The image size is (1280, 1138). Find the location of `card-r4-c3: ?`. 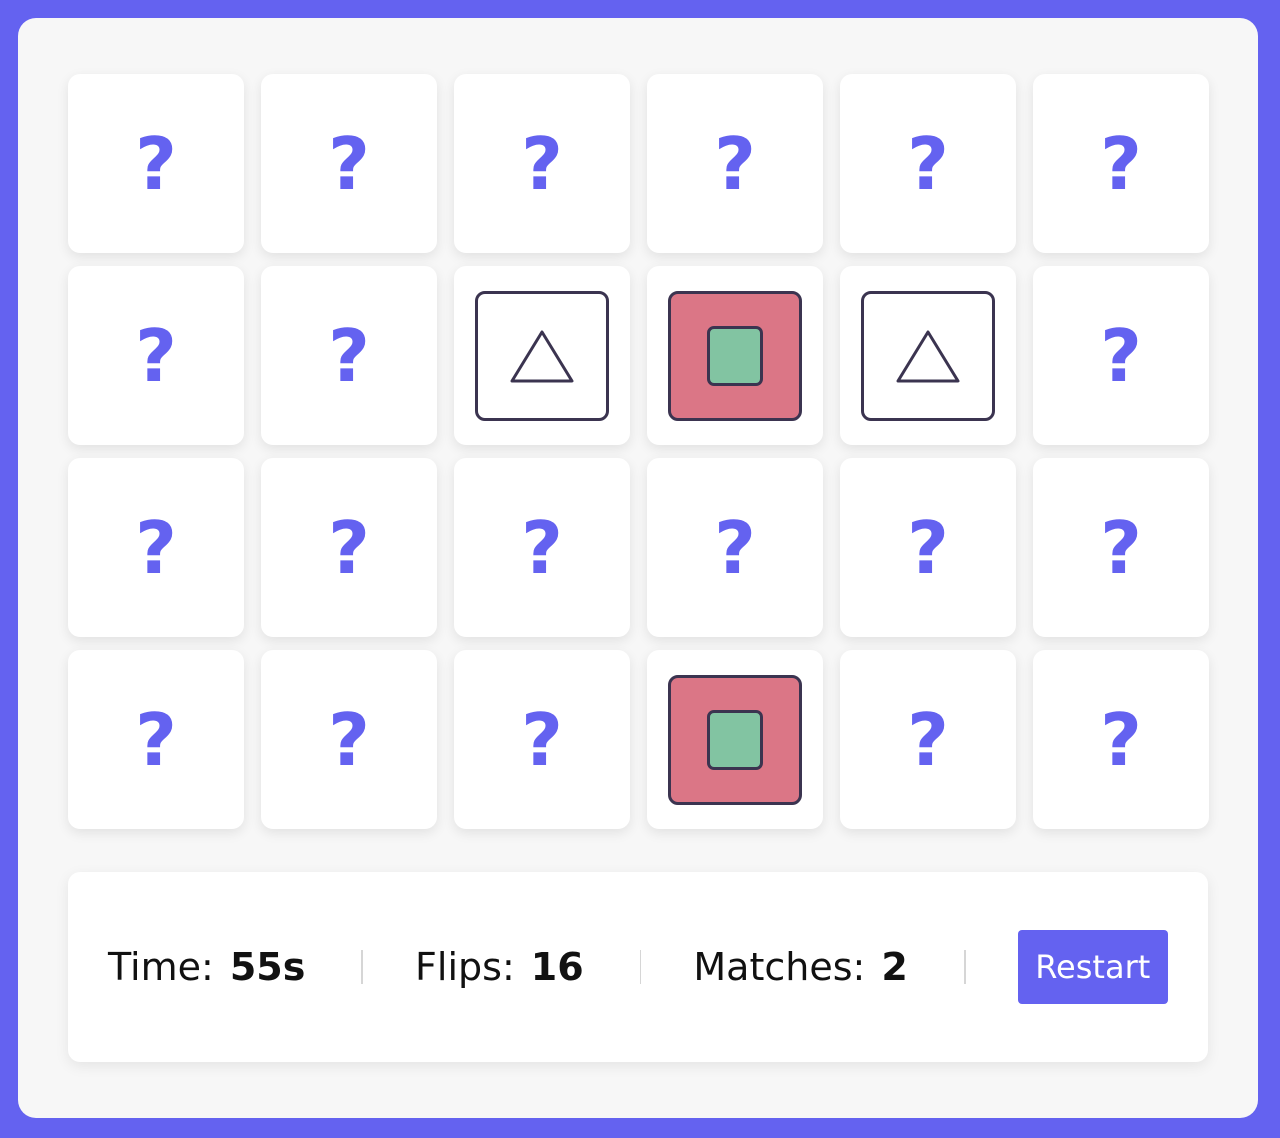

card-r4-c3: ? is located at coordinates (542, 739).